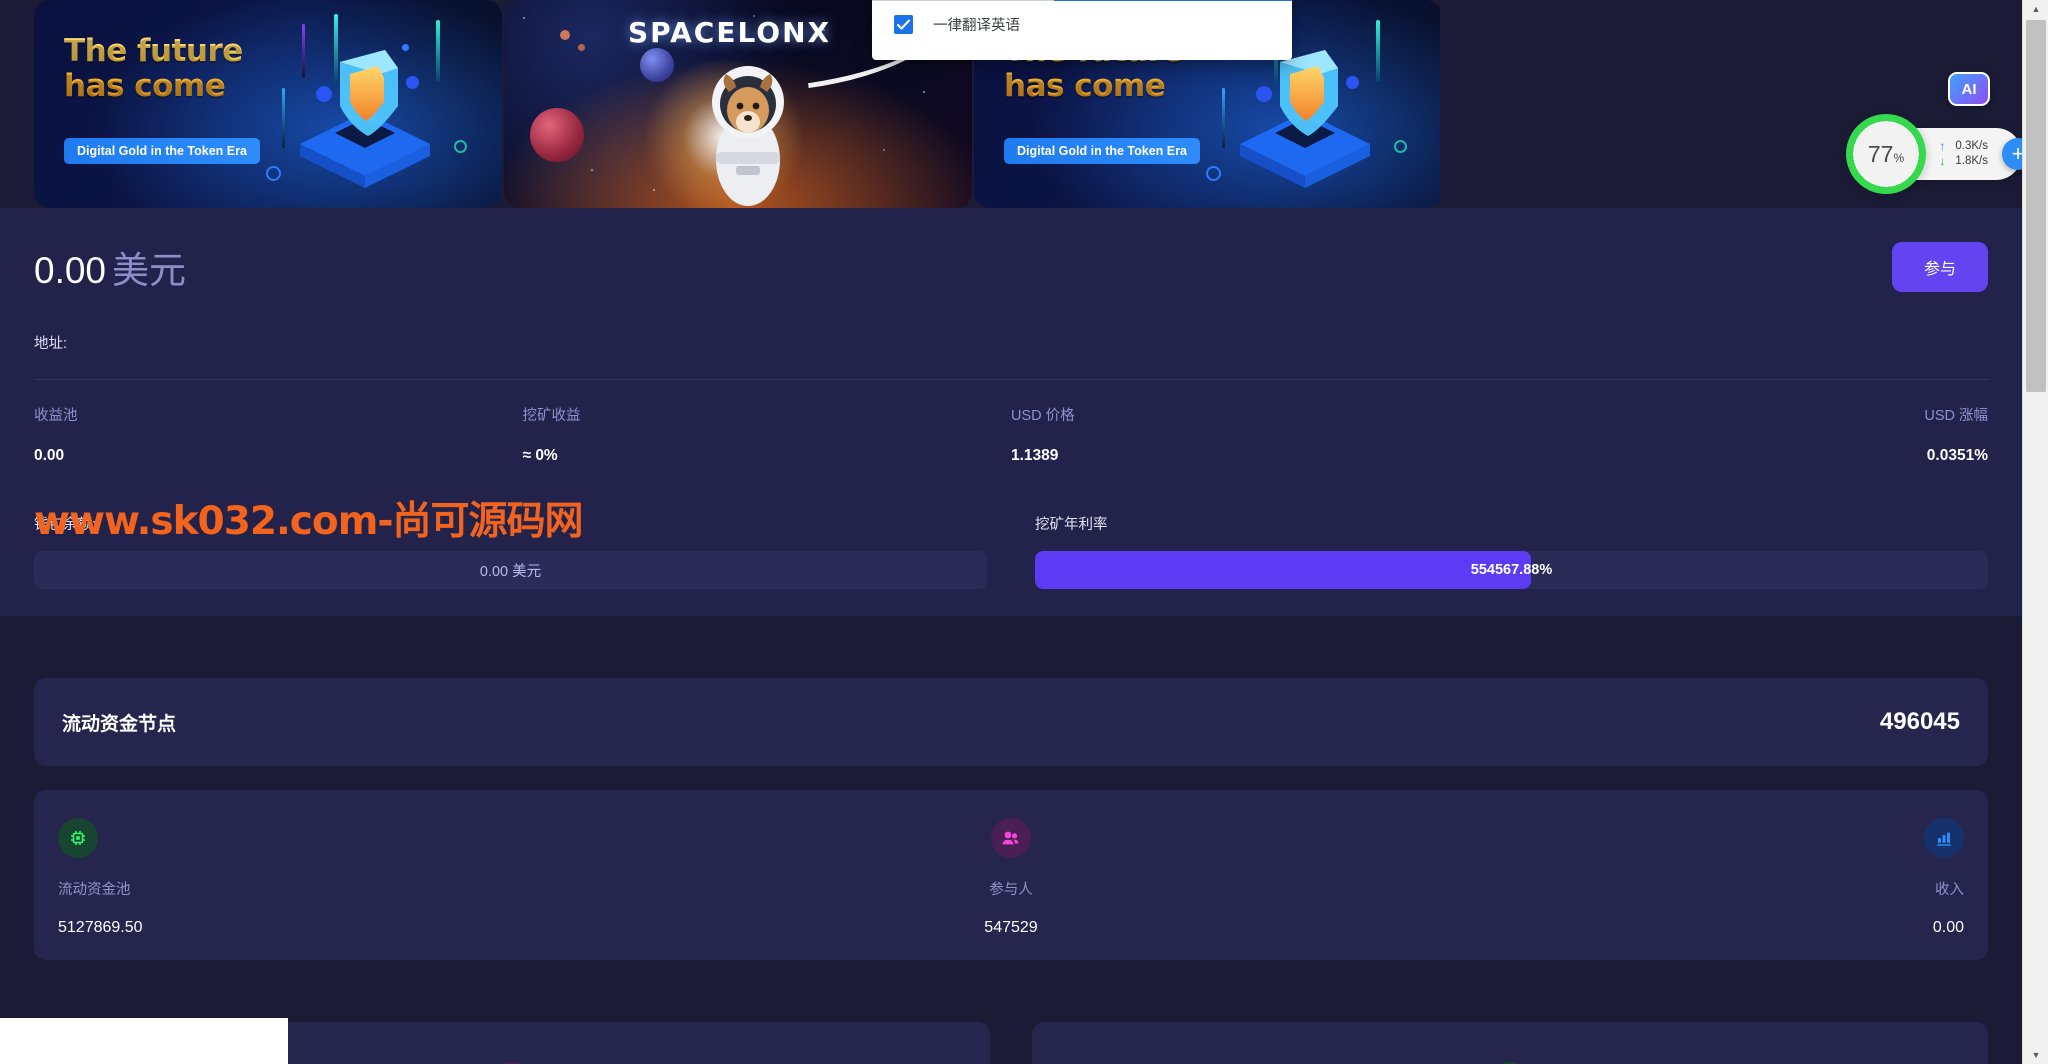  I want to click on always-translate-row: 一律翻译英语, so click(957, 24).